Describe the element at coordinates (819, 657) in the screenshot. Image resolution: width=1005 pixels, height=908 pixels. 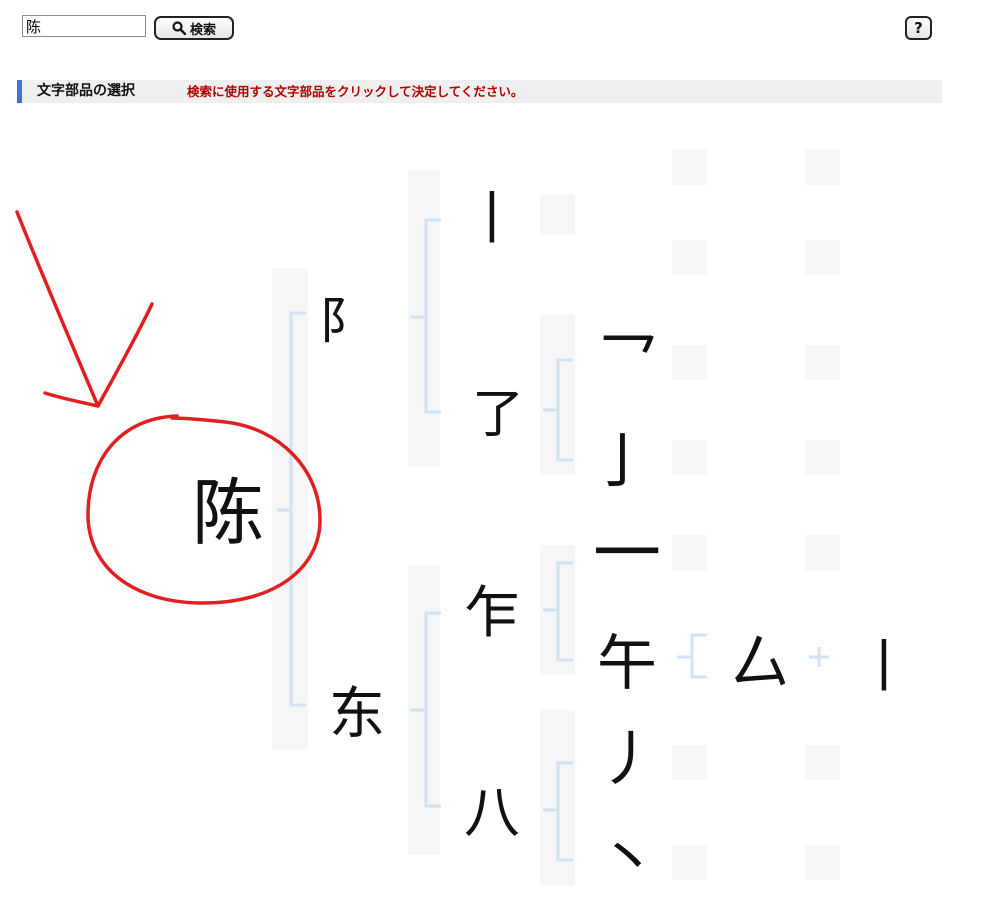
I see `expand-plus-icon` at that location.